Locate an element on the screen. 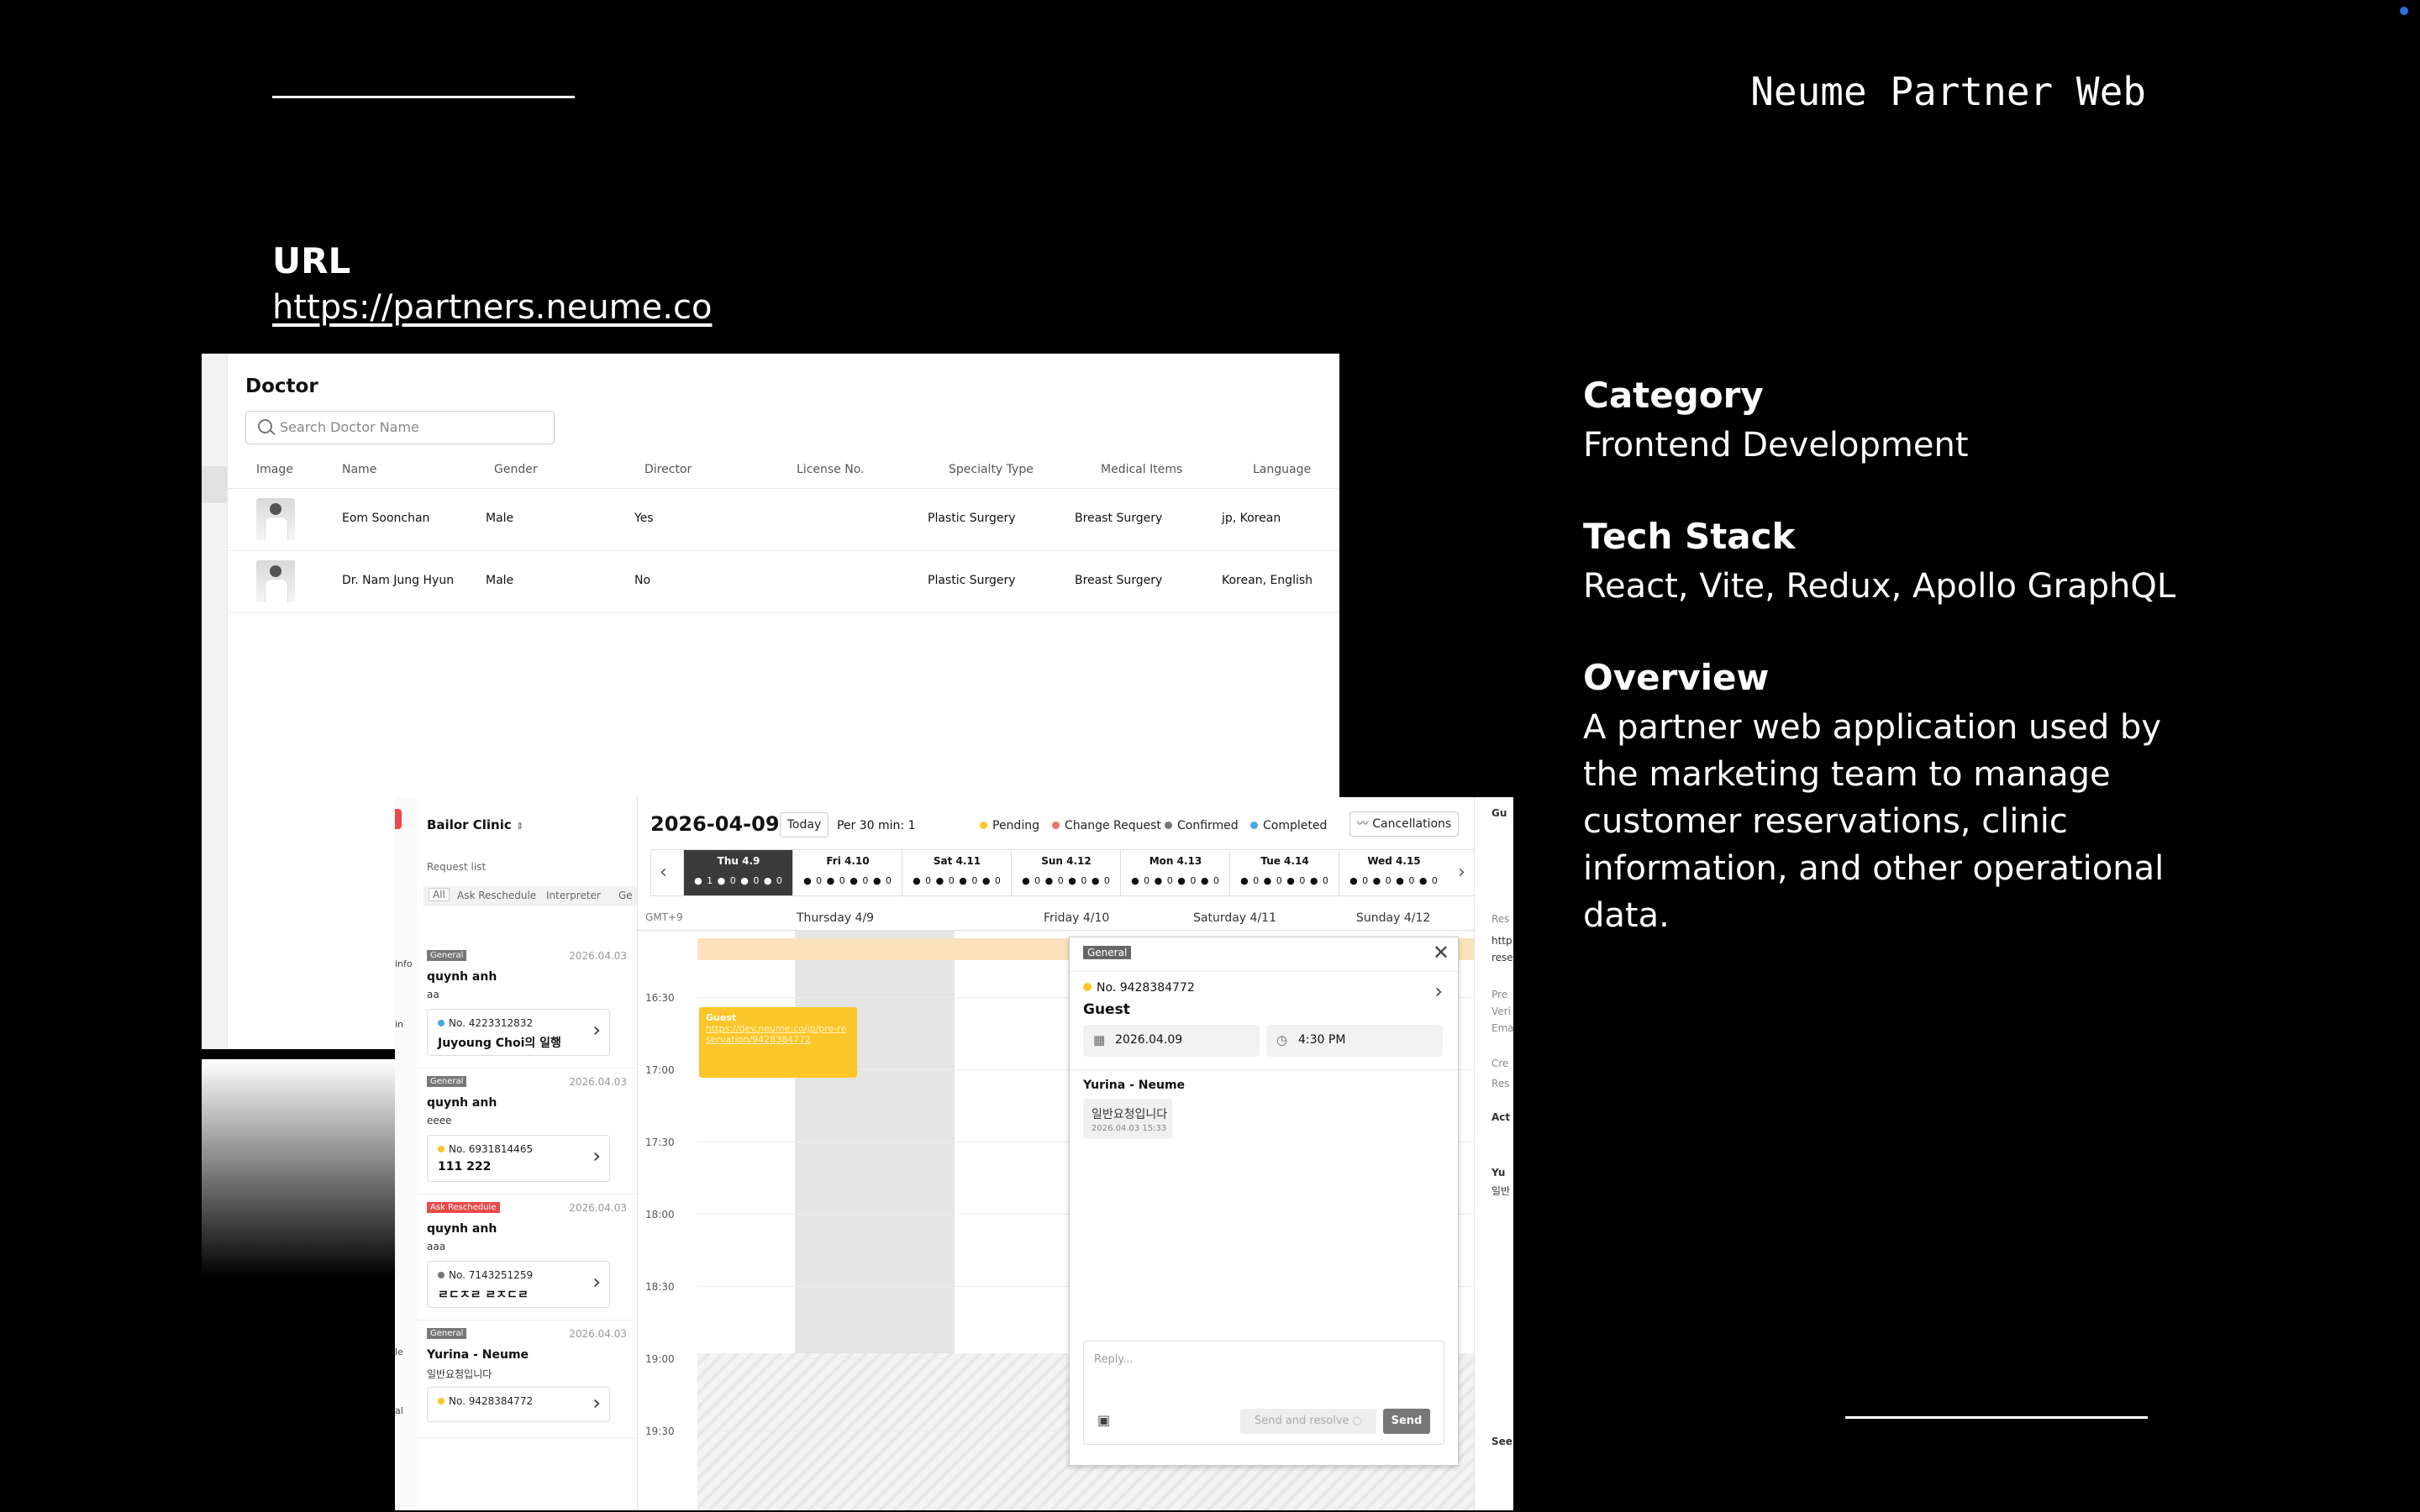 Image resolution: width=2420 pixels, height=1512 pixels. reservation-number-text: No. 7143251259 is located at coordinates (492, 1275).